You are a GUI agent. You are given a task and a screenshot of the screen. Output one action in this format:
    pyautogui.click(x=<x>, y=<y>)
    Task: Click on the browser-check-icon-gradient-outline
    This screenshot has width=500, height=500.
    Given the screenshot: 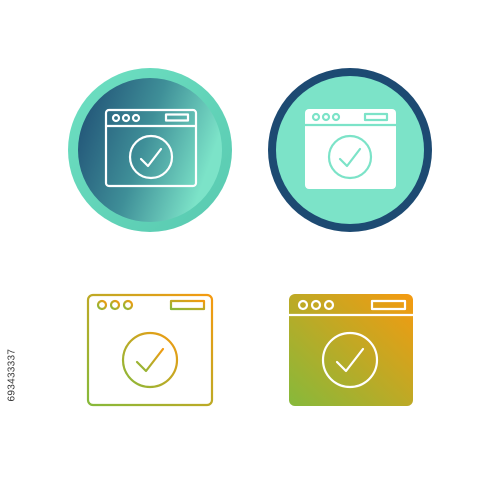 What is the action you would take?
    pyautogui.click(x=150, y=350)
    